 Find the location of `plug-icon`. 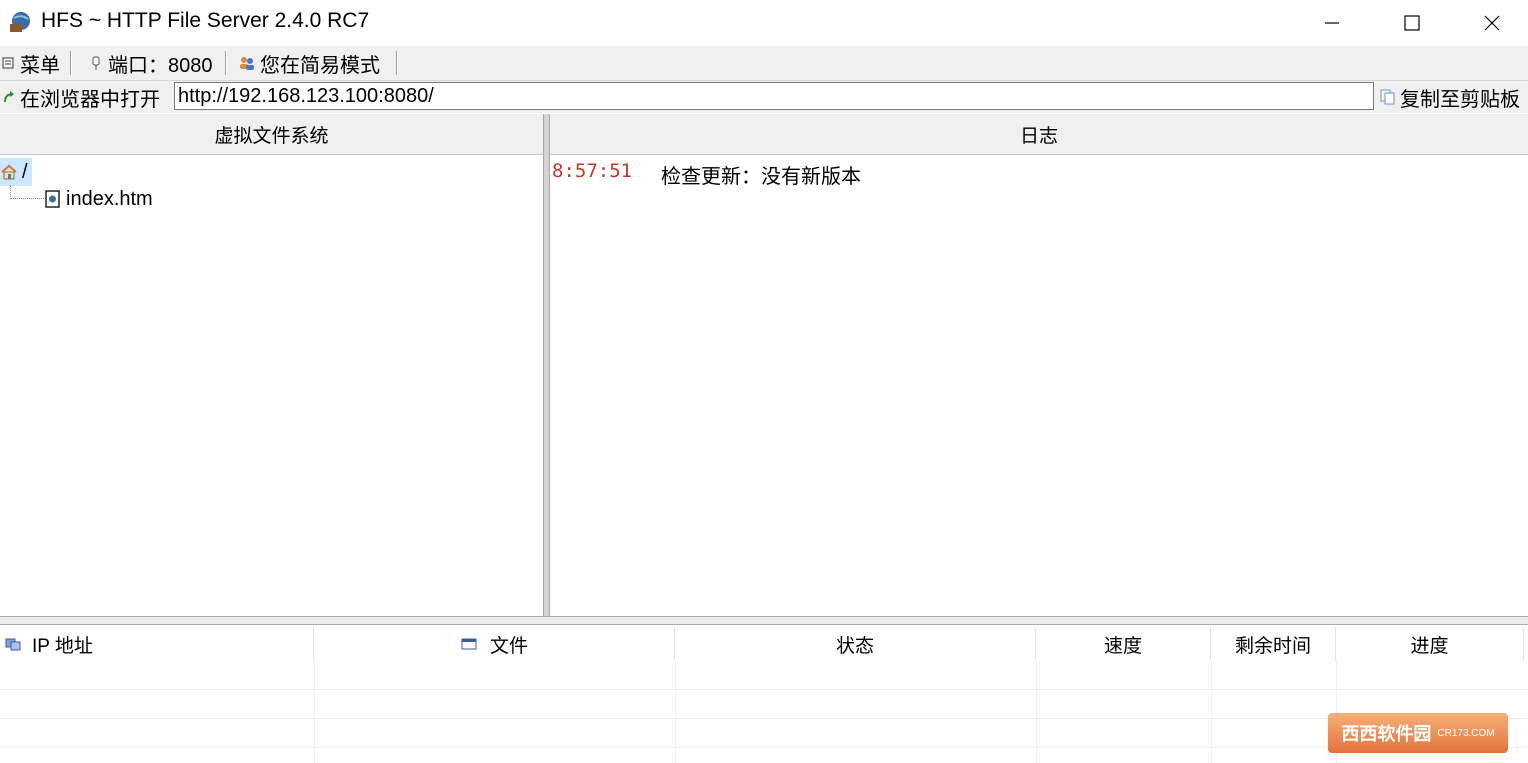

plug-icon is located at coordinates (96, 63).